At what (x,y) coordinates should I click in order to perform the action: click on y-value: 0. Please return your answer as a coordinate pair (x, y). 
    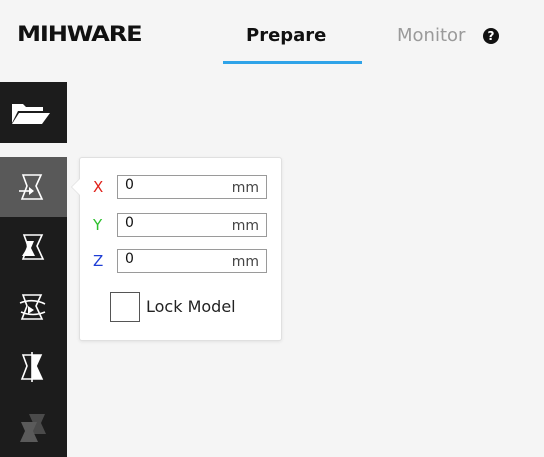
    Looking at the image, I should click on (129, 223).